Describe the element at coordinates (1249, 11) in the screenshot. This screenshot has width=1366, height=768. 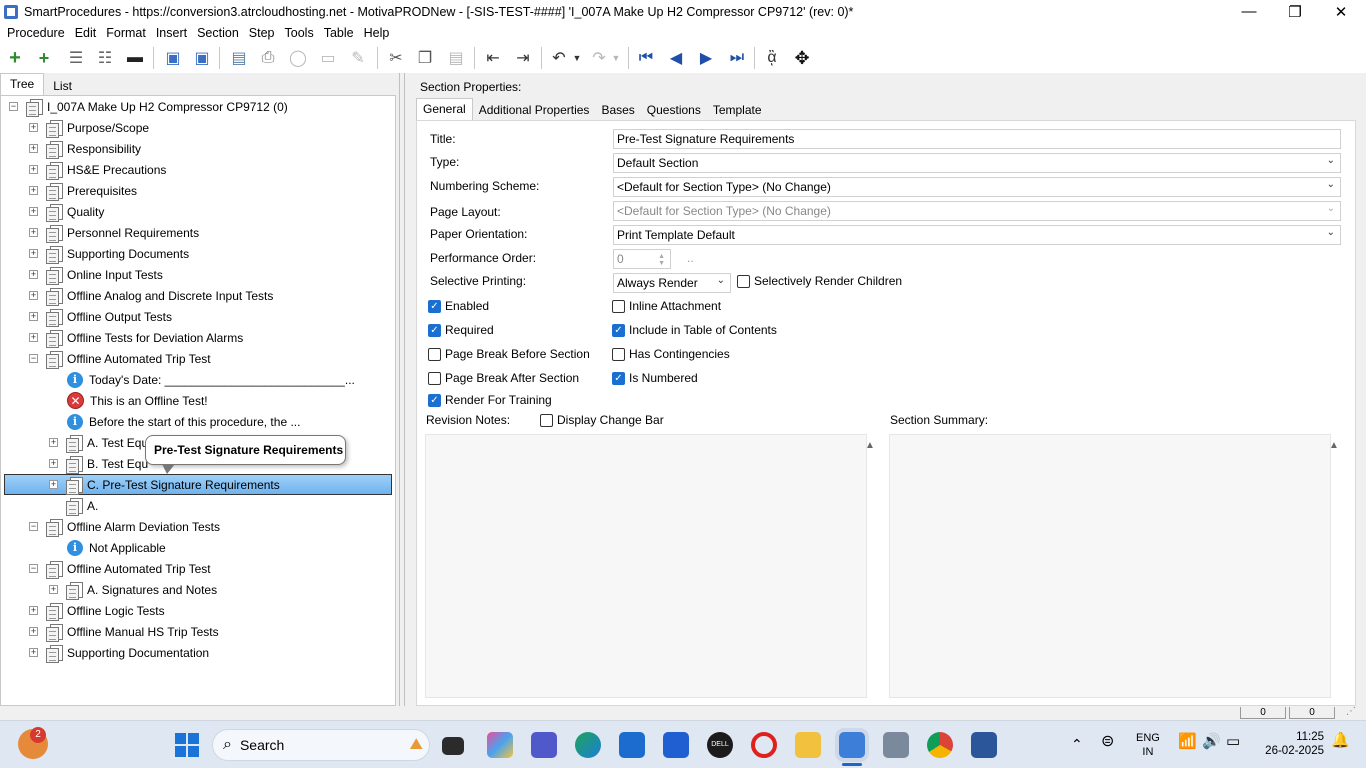
I see `minimize-button: —` at that location.